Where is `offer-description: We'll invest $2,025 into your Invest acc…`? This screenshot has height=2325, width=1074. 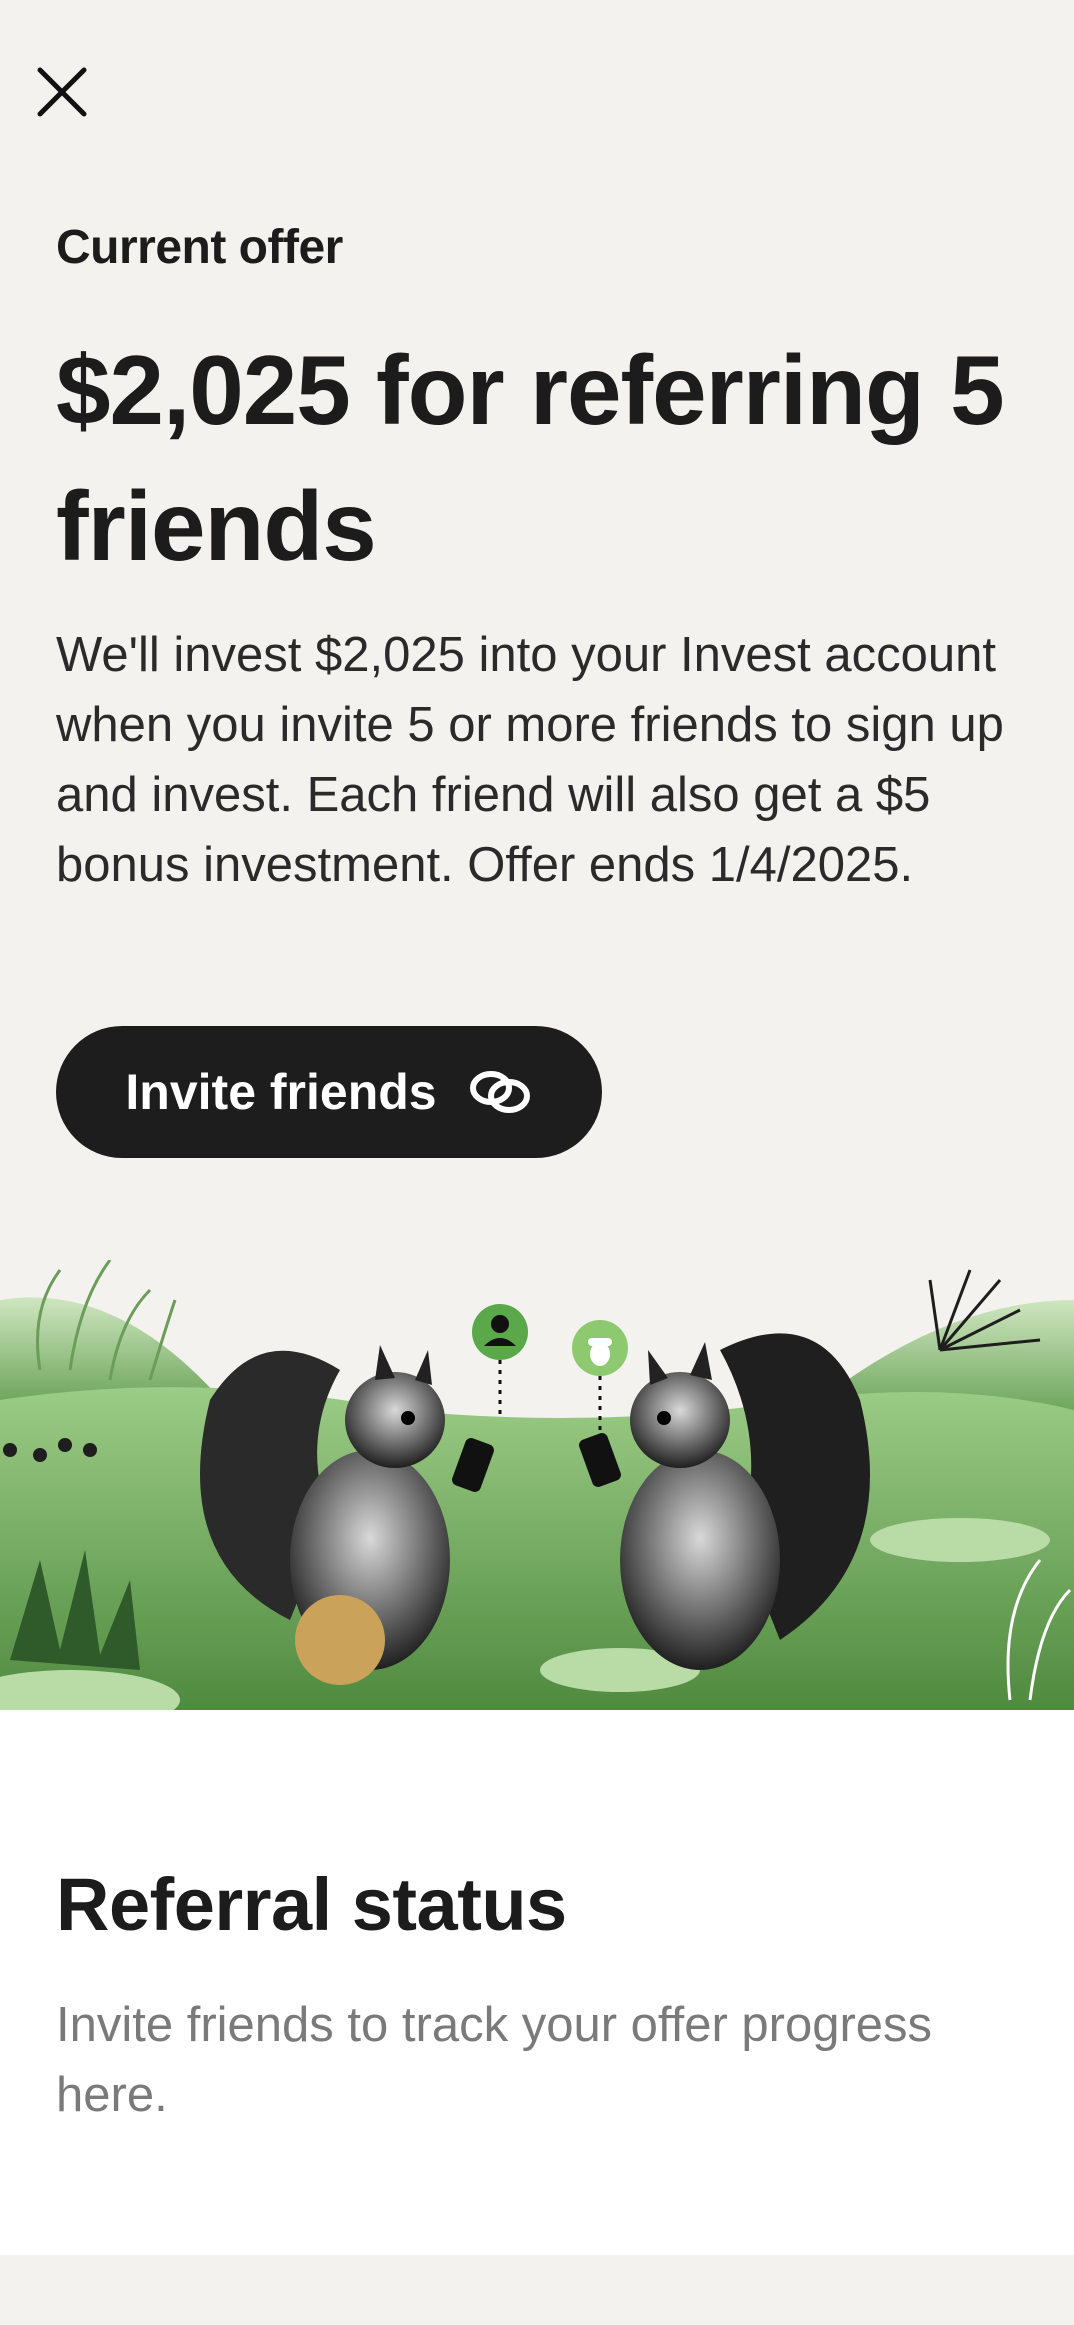 offer-description: We'll invest $2,025 into your Invest acc… is located at coordinates (530, 760).